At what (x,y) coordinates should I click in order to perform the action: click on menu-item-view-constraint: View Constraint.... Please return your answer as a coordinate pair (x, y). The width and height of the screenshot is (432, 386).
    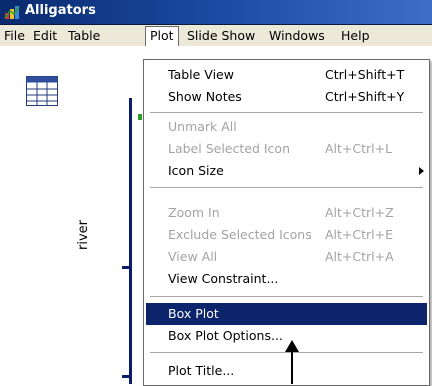
    Looking at the image, I should click on (286, 279).